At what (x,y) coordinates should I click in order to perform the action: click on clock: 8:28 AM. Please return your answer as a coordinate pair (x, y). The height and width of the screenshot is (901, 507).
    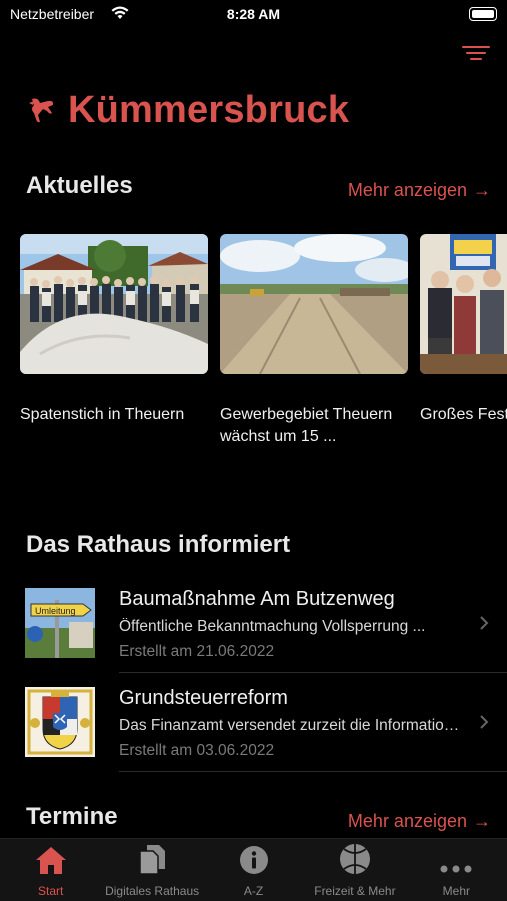
    Looking at the image, I should click on (253, 14).